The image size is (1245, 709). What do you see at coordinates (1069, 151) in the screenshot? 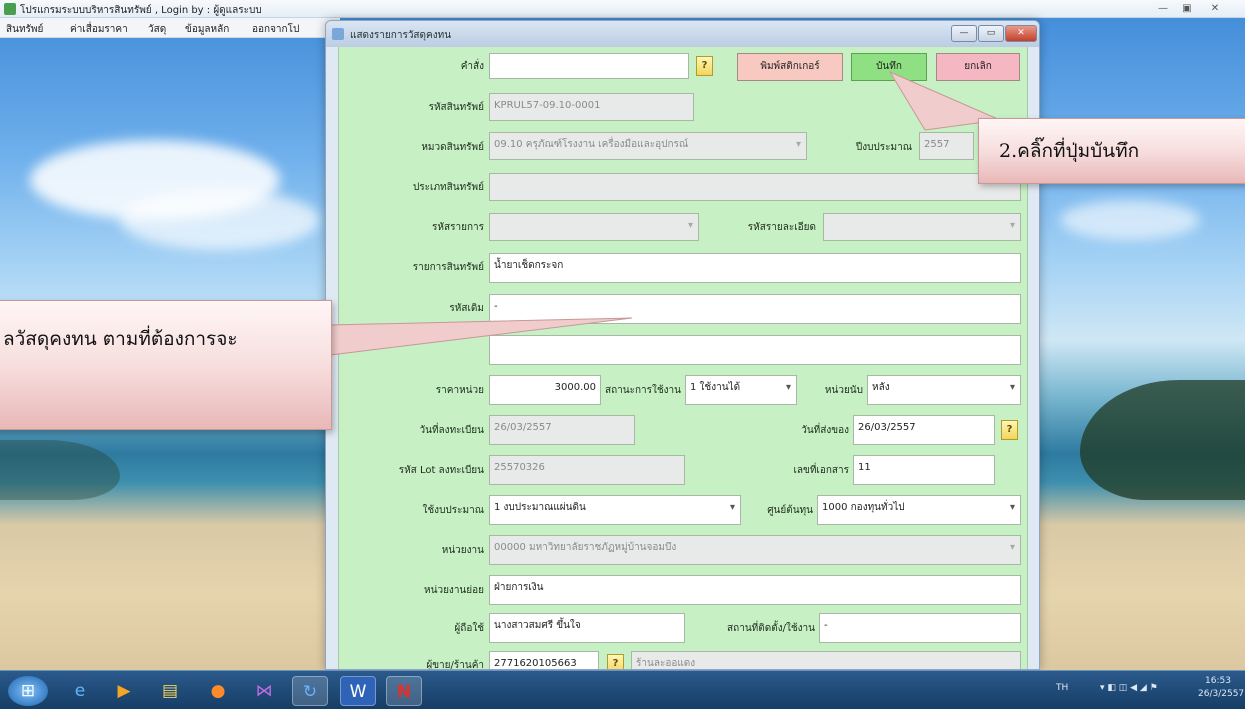
I see `save-hint-text: 2.คลิ๊กที่ปุ่มบันทึก` at bounding box center [1069, 151].